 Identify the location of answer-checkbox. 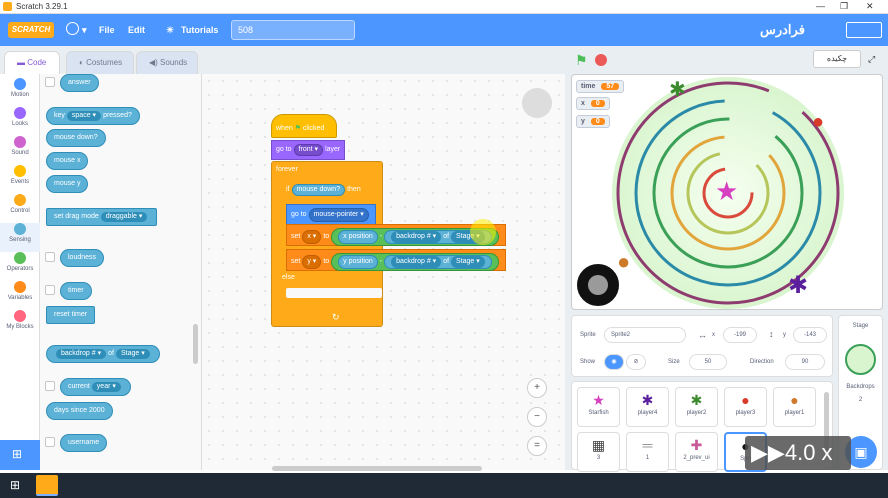
(50, 82).